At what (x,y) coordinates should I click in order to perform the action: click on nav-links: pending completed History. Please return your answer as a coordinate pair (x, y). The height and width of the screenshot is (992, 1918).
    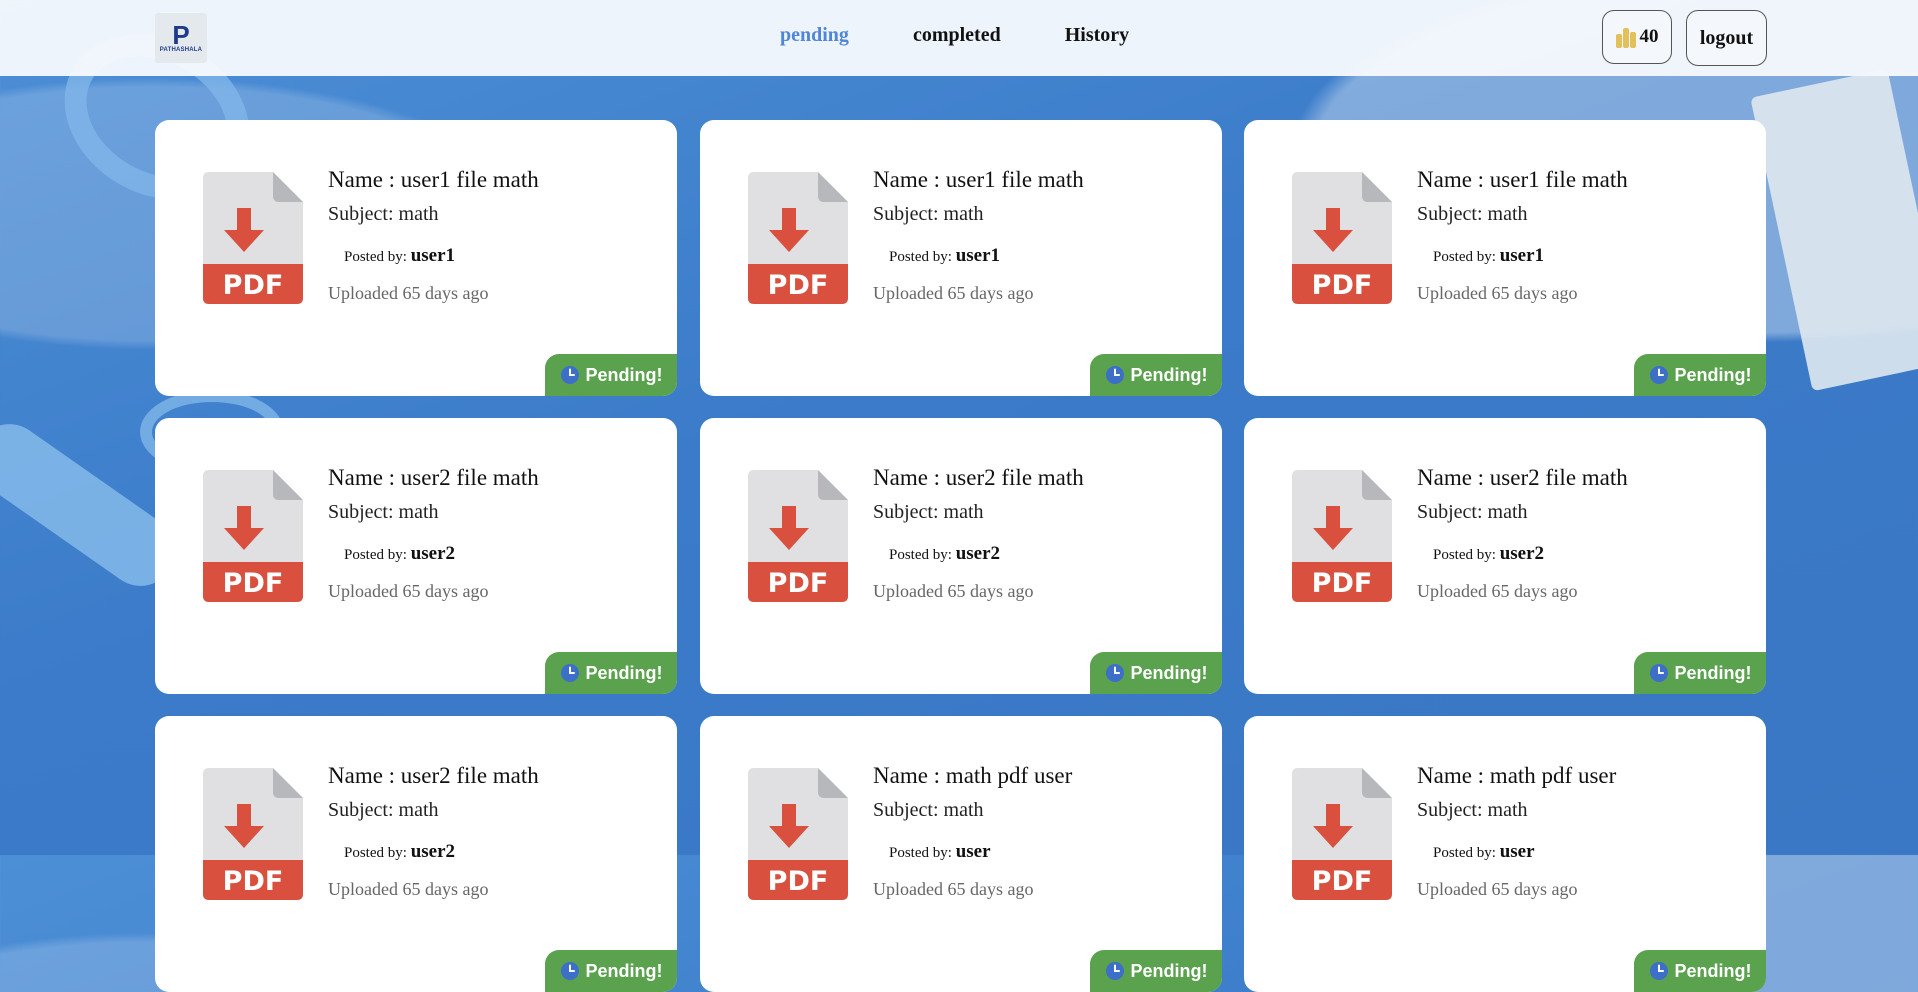
    Looking at the image, I should click on (954, 35).